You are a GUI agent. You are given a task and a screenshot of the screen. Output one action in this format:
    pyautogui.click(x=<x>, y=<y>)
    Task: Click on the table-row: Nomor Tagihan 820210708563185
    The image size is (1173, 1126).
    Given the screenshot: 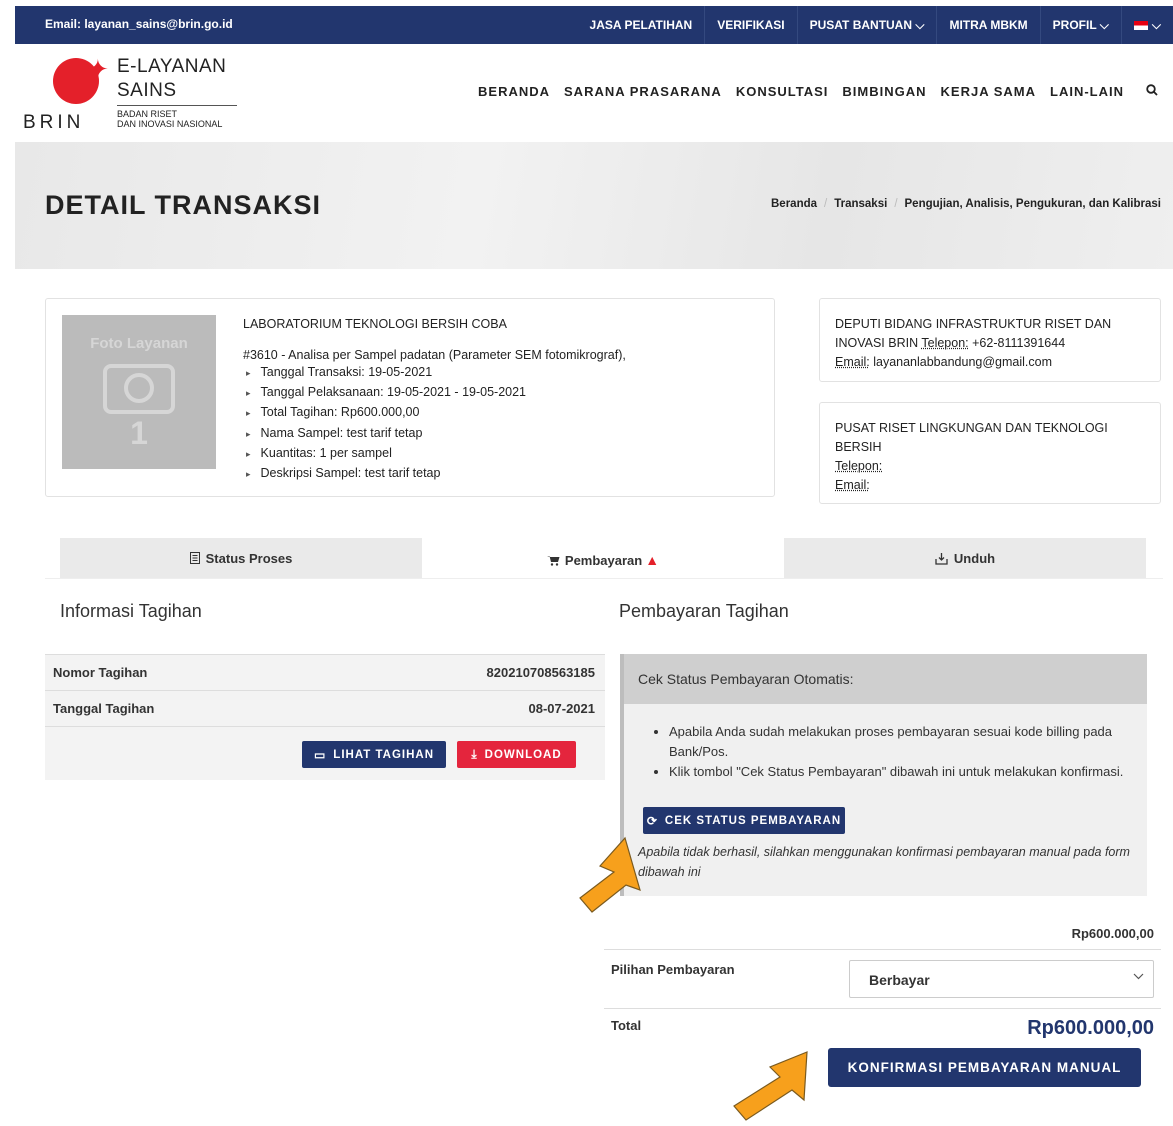 What is the action you would take?
    pyautogui.click(x=325, y=673)
    